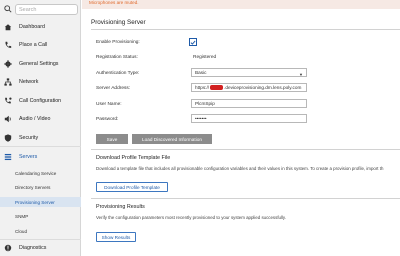 This screenshot has width=400, height=256. Describe the element at coordinates (118, 73) in the screenshot. I see `authentication-type-label: Authentication Type:` at that location.